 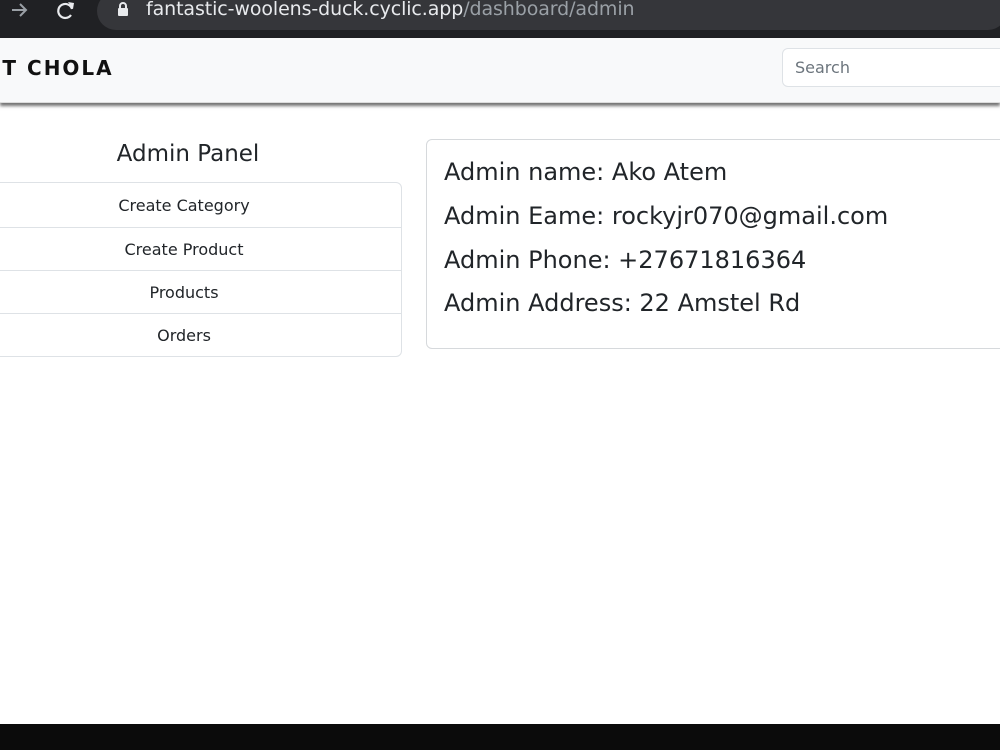 What do you see at coordinates (622, 303) in the screenshot?
I see `admin-address: Admin Address: 22 Amstel Rd` at bounding box center [622, 303].